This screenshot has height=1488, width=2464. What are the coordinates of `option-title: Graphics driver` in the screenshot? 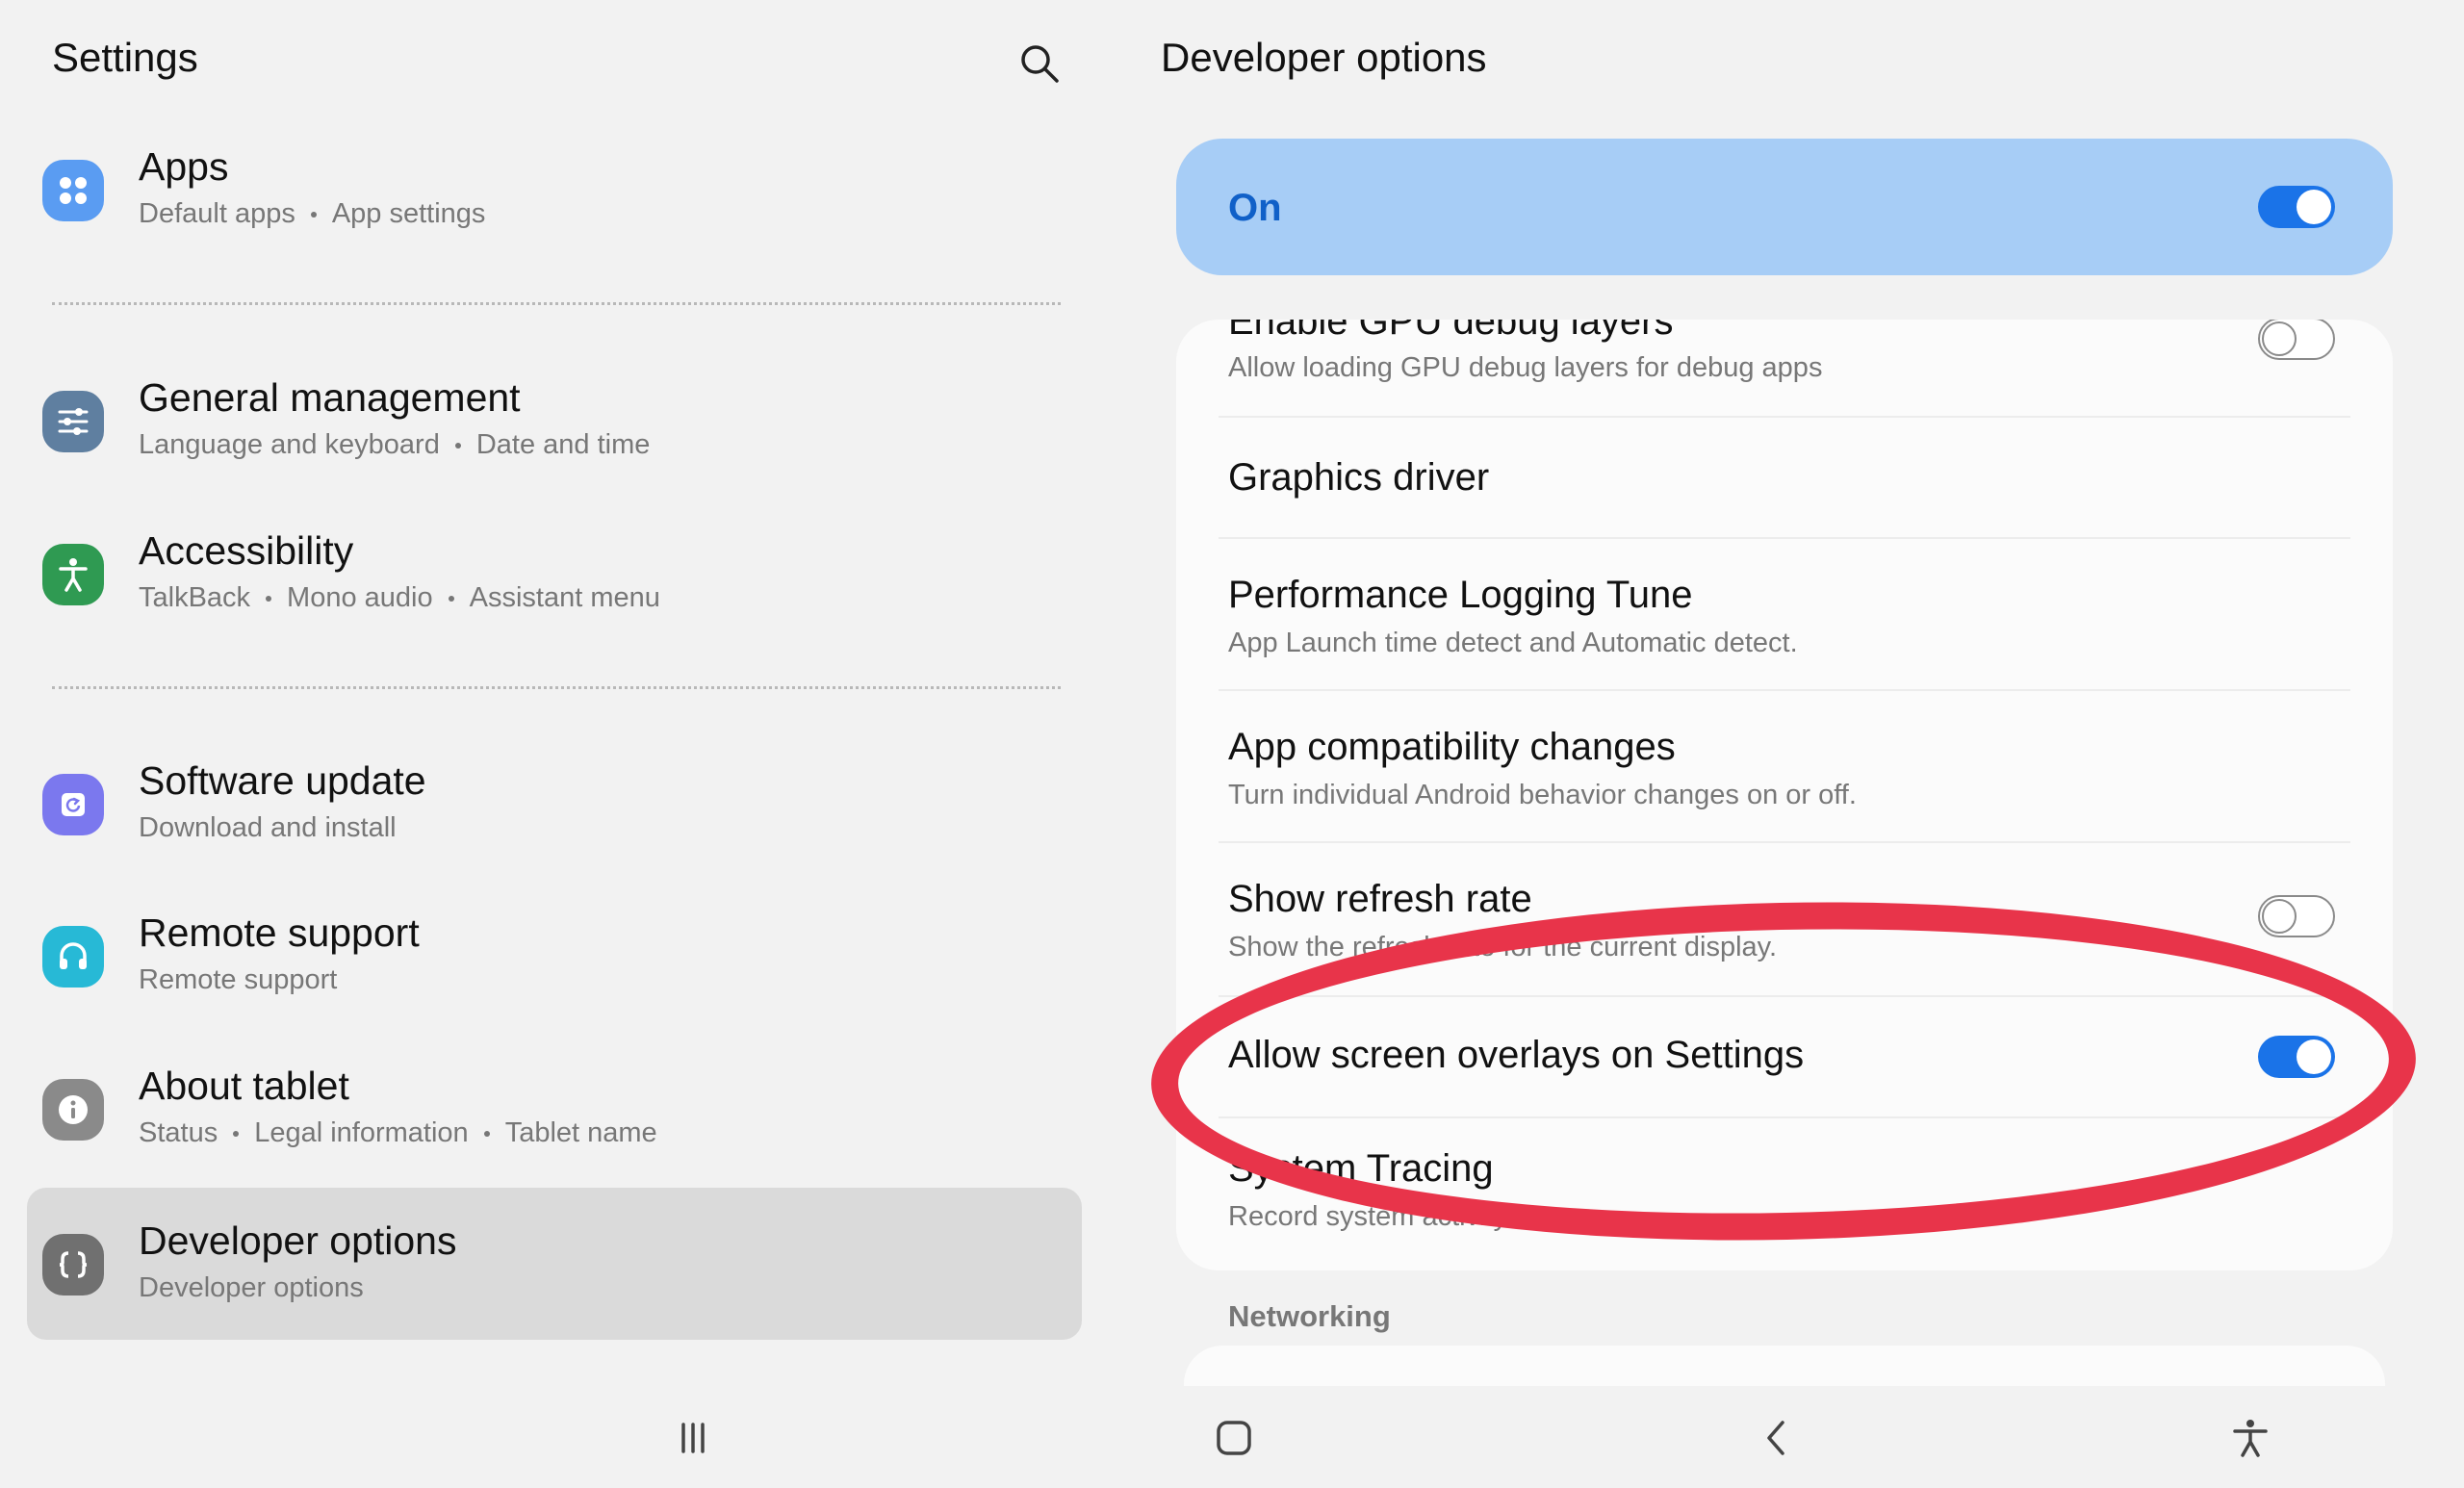 It's located at (1359, 478).